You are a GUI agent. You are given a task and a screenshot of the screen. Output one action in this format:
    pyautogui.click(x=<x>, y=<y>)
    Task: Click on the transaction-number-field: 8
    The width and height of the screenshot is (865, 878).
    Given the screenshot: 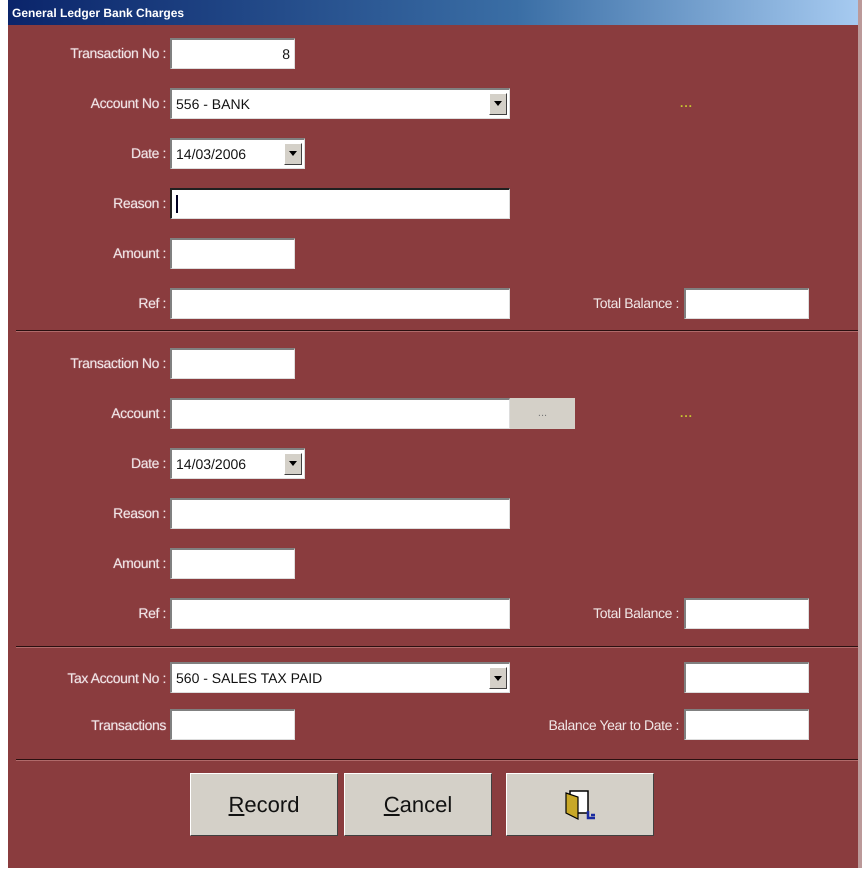 What is the action you would take?
    pyautogui.click(x=232, y=53)
    